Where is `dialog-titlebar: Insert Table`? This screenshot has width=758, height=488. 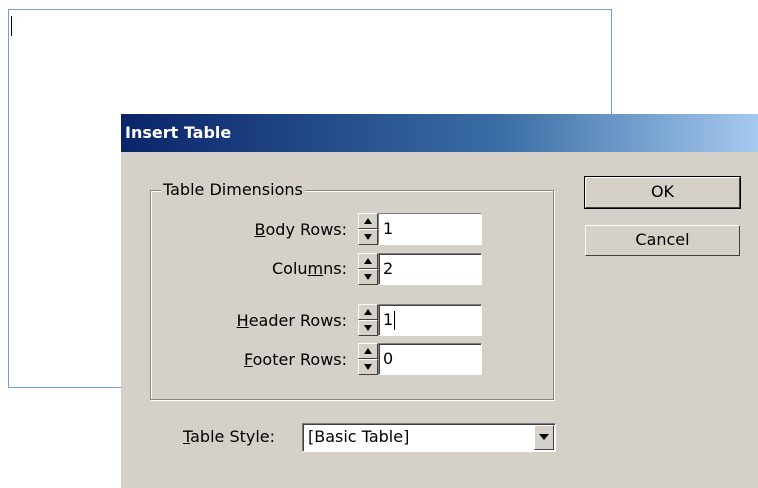
dialog-titlebar: Insert Table is located at coordinates (439, 133).